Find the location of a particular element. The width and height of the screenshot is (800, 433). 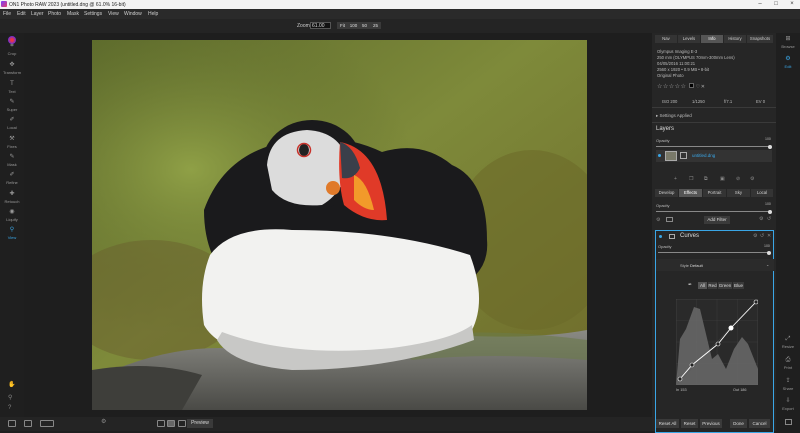

maximize-icon: □ is located at coordinates (776, 4).